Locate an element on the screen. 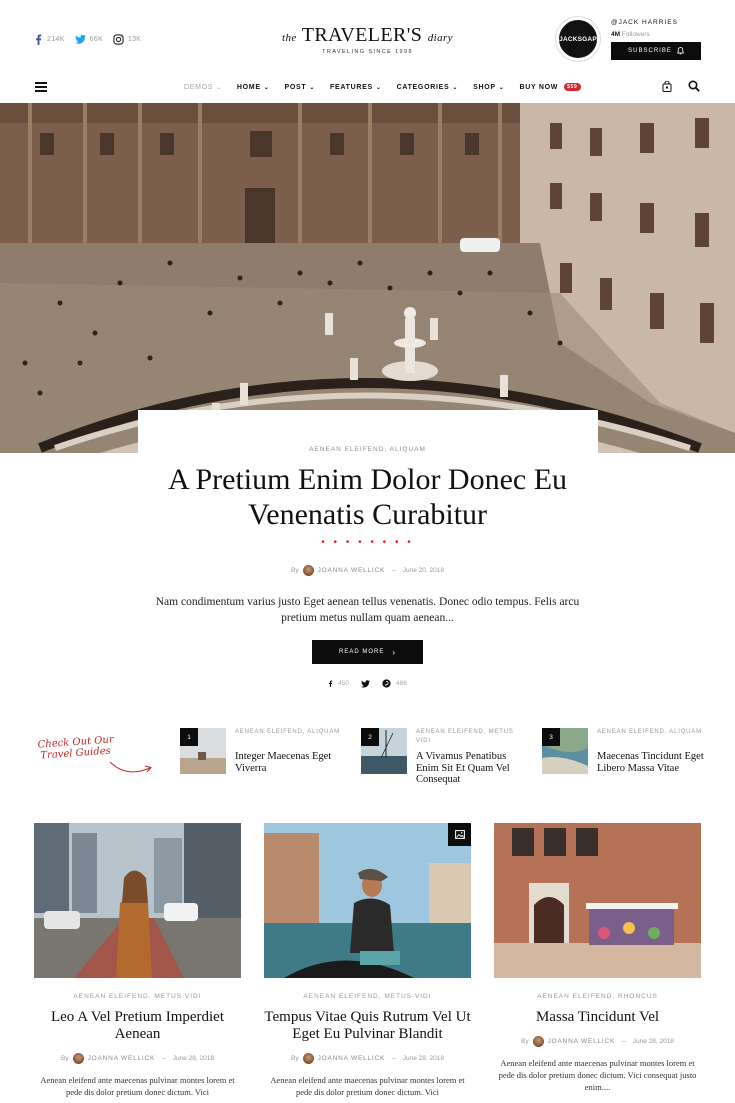 This screenshot has height=1103, width=735. facebook-icon is located at coordinates (331, 683).